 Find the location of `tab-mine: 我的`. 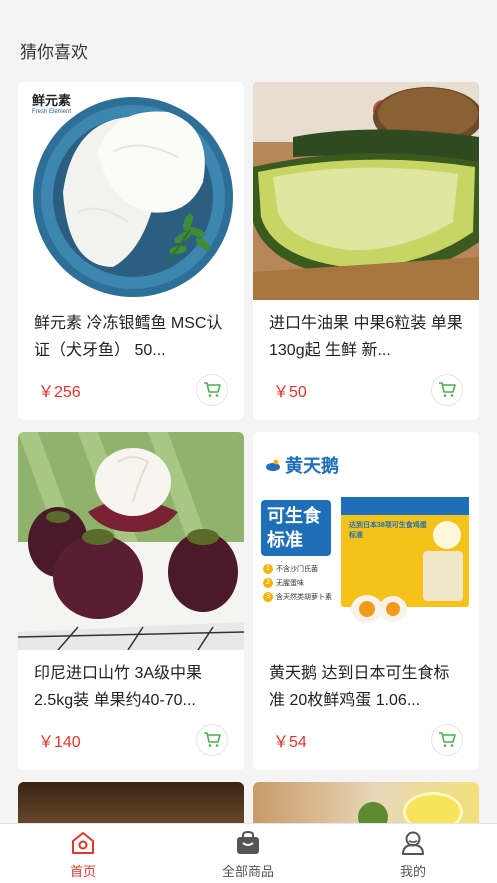

tab-mine: 我的 is located at coordinates (413, 853).